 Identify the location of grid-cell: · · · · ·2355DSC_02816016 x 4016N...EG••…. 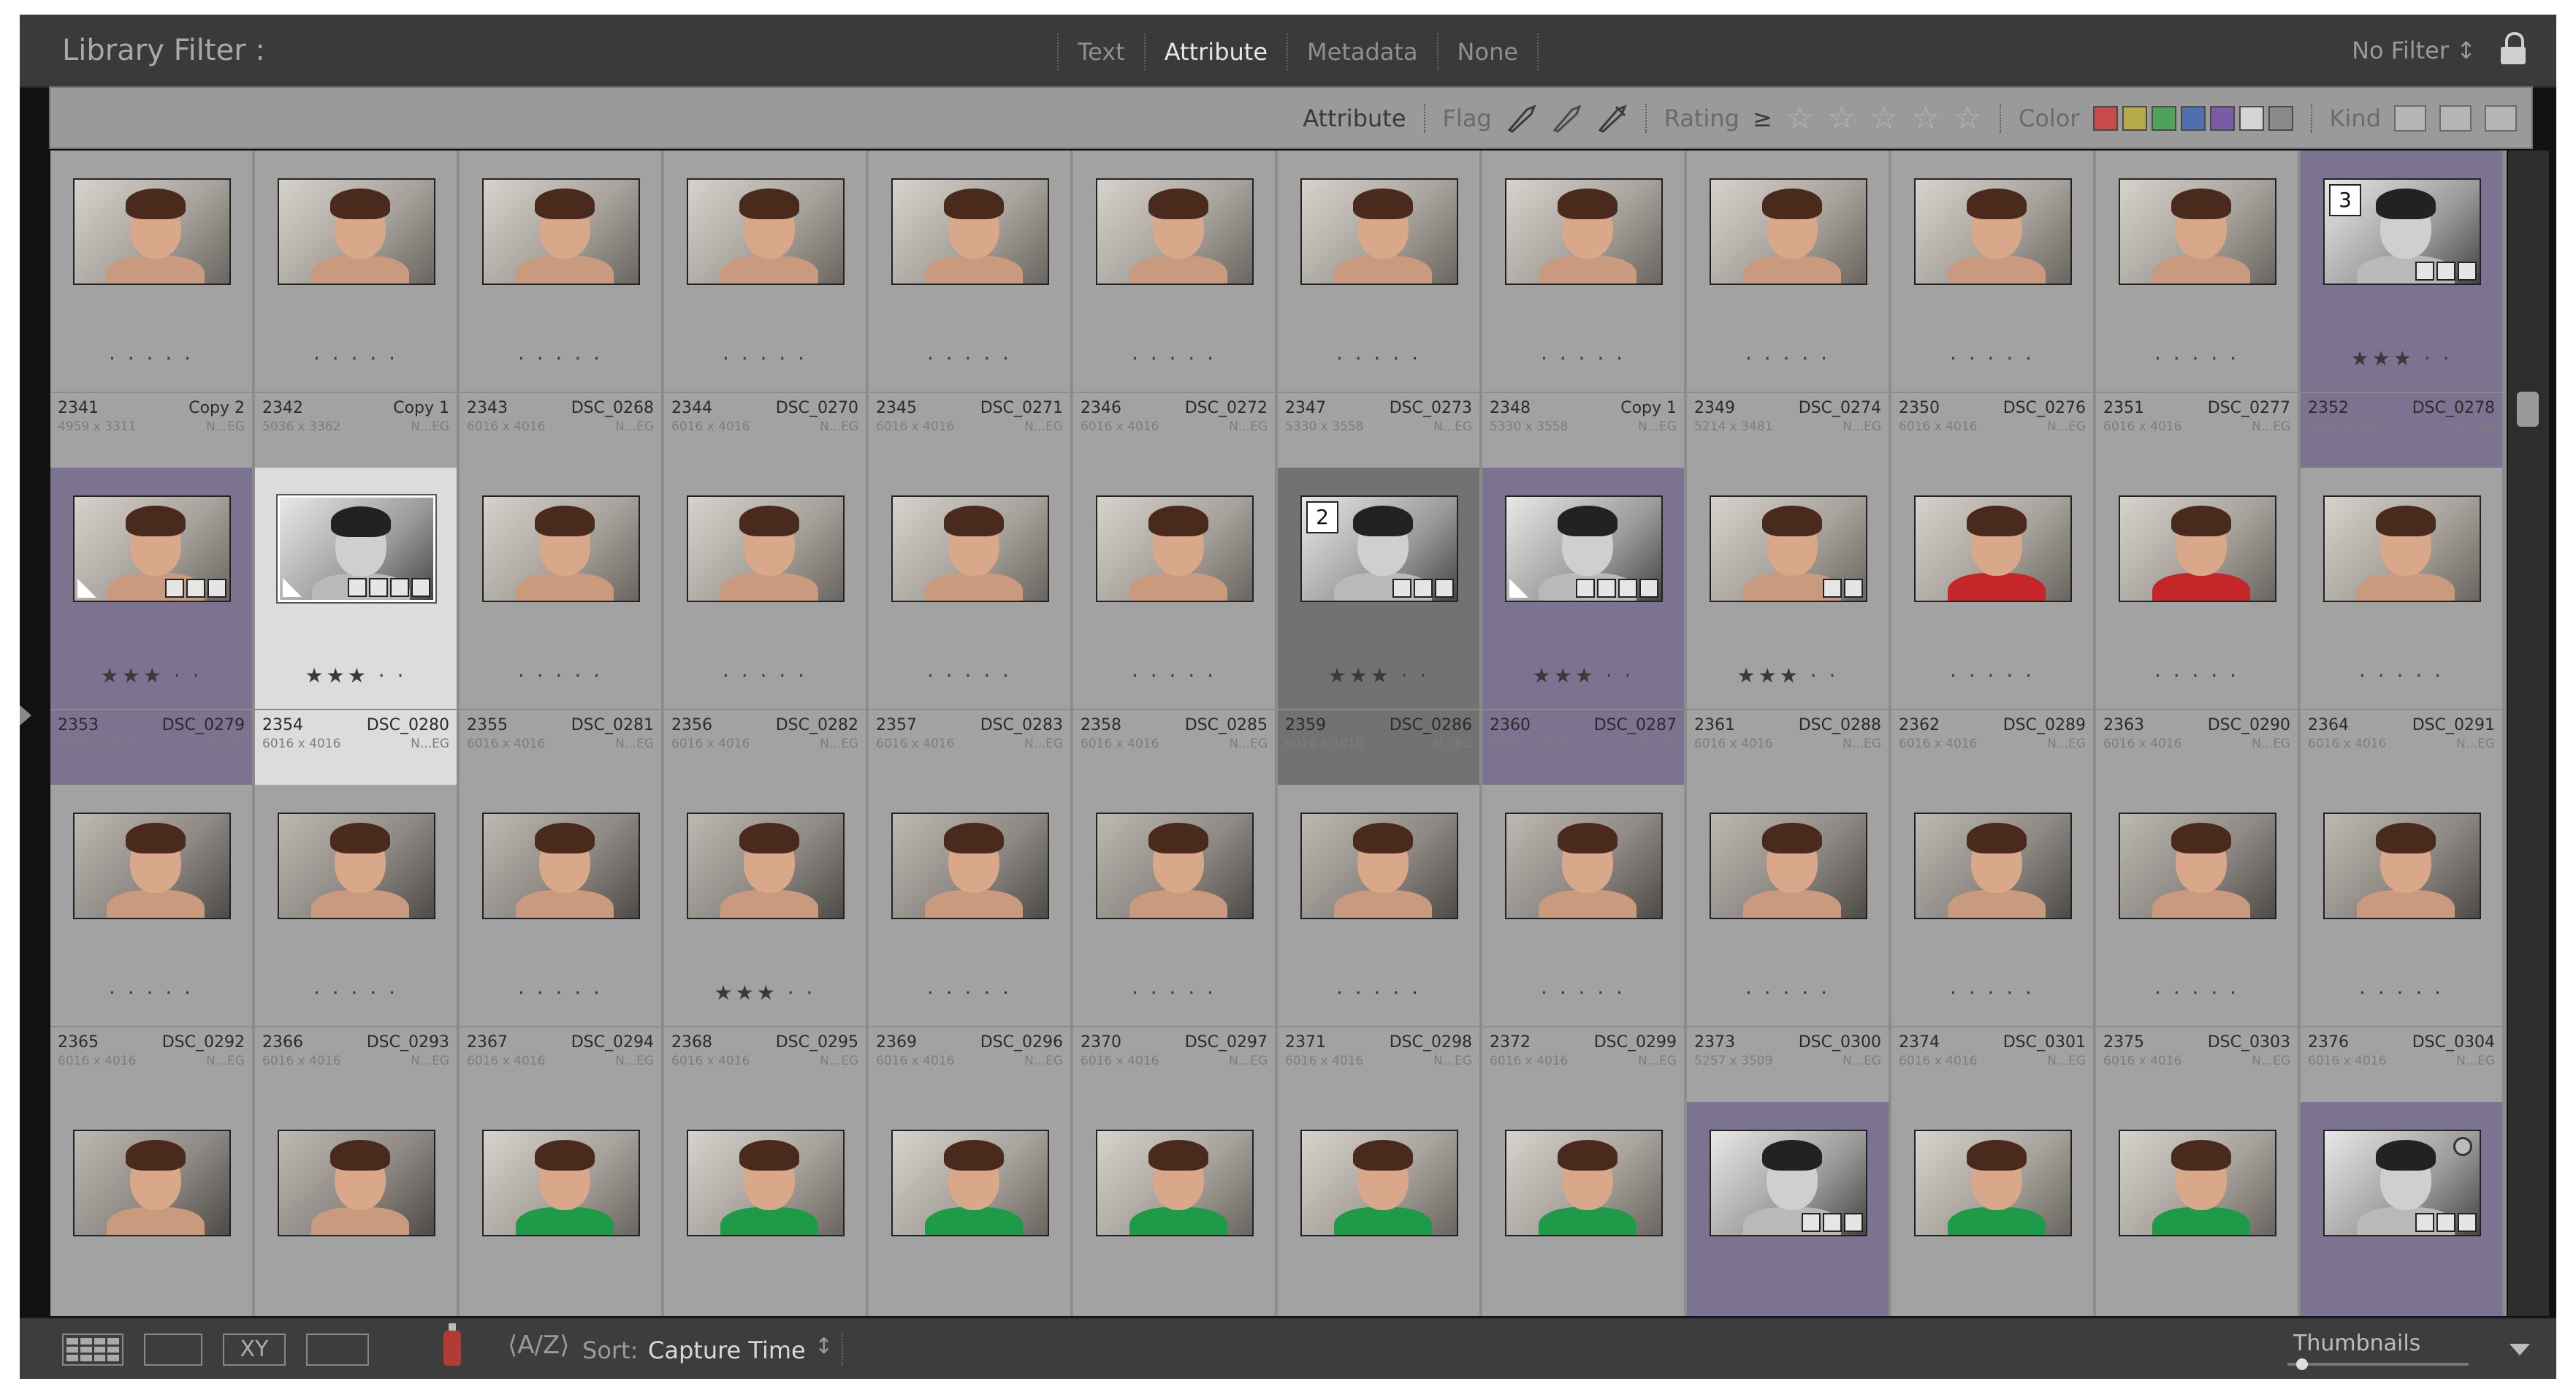
(561, 635).